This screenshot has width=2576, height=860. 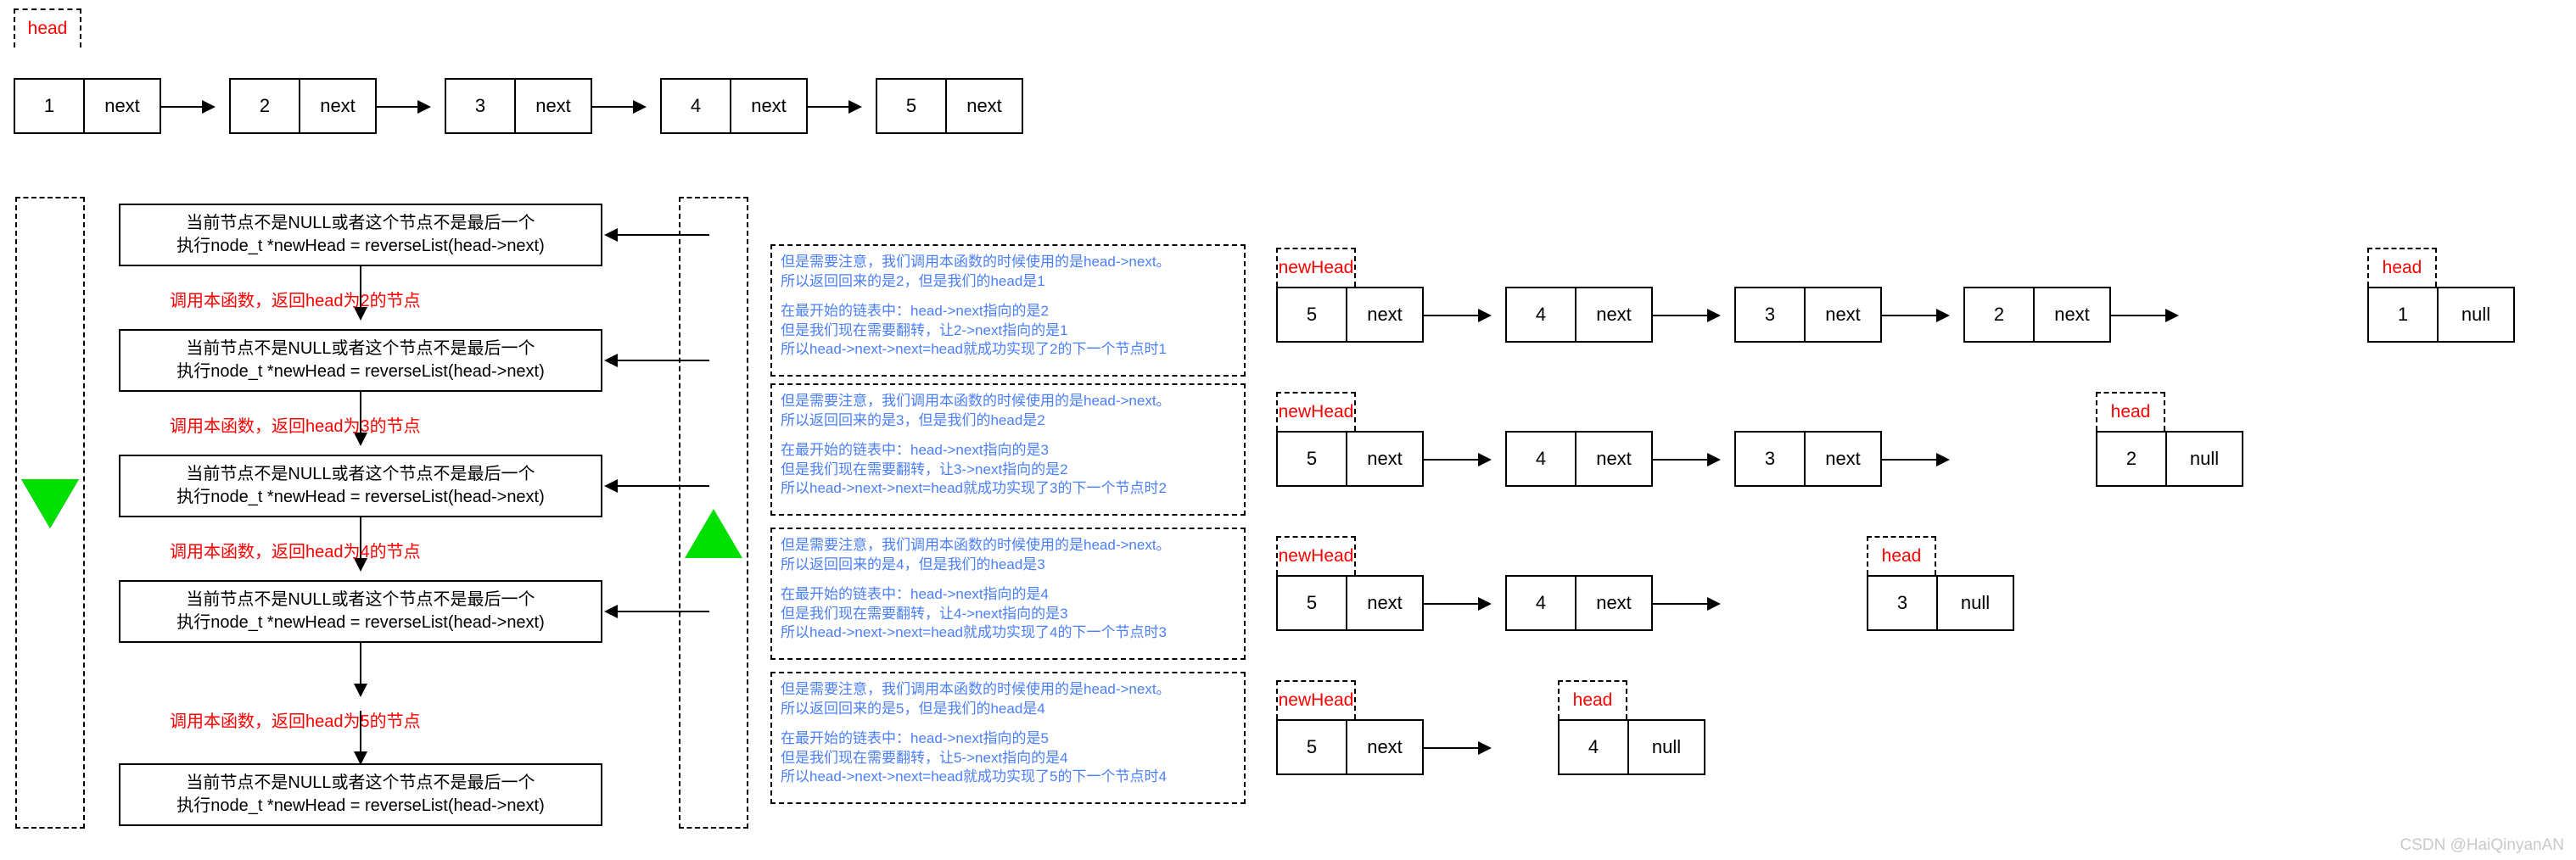 I want to click on note-line: 在最开始的链表中：head->next指向的是3, so click(x=915, y=450).